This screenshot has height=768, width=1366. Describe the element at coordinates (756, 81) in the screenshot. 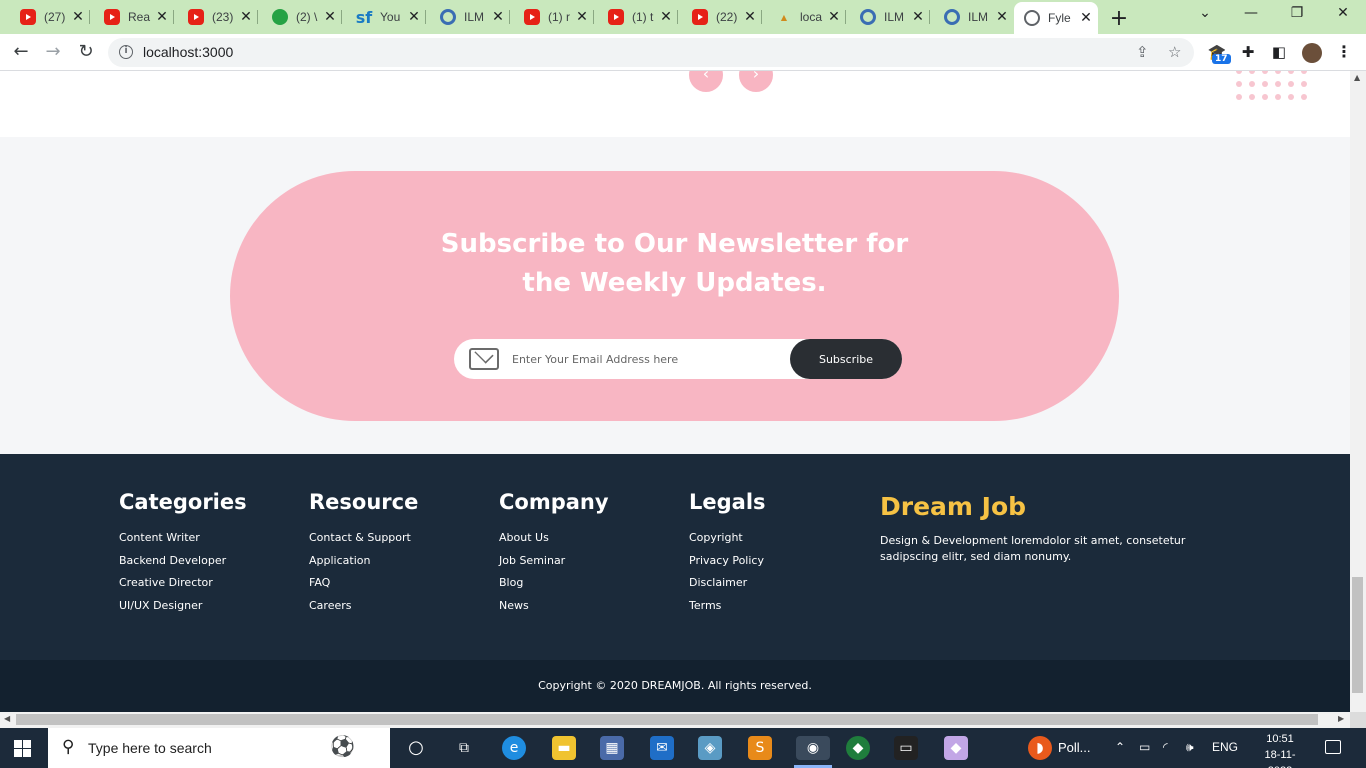

I see `carousel-next-button: ›` at that location.